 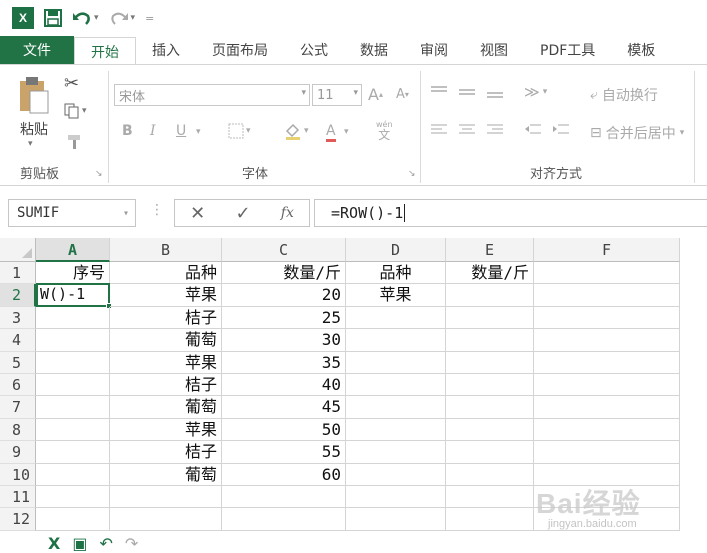 What do you see at coordinates (607, 318) in the screenshot?
I see `cell-f3` at bounding box center [607, 318].